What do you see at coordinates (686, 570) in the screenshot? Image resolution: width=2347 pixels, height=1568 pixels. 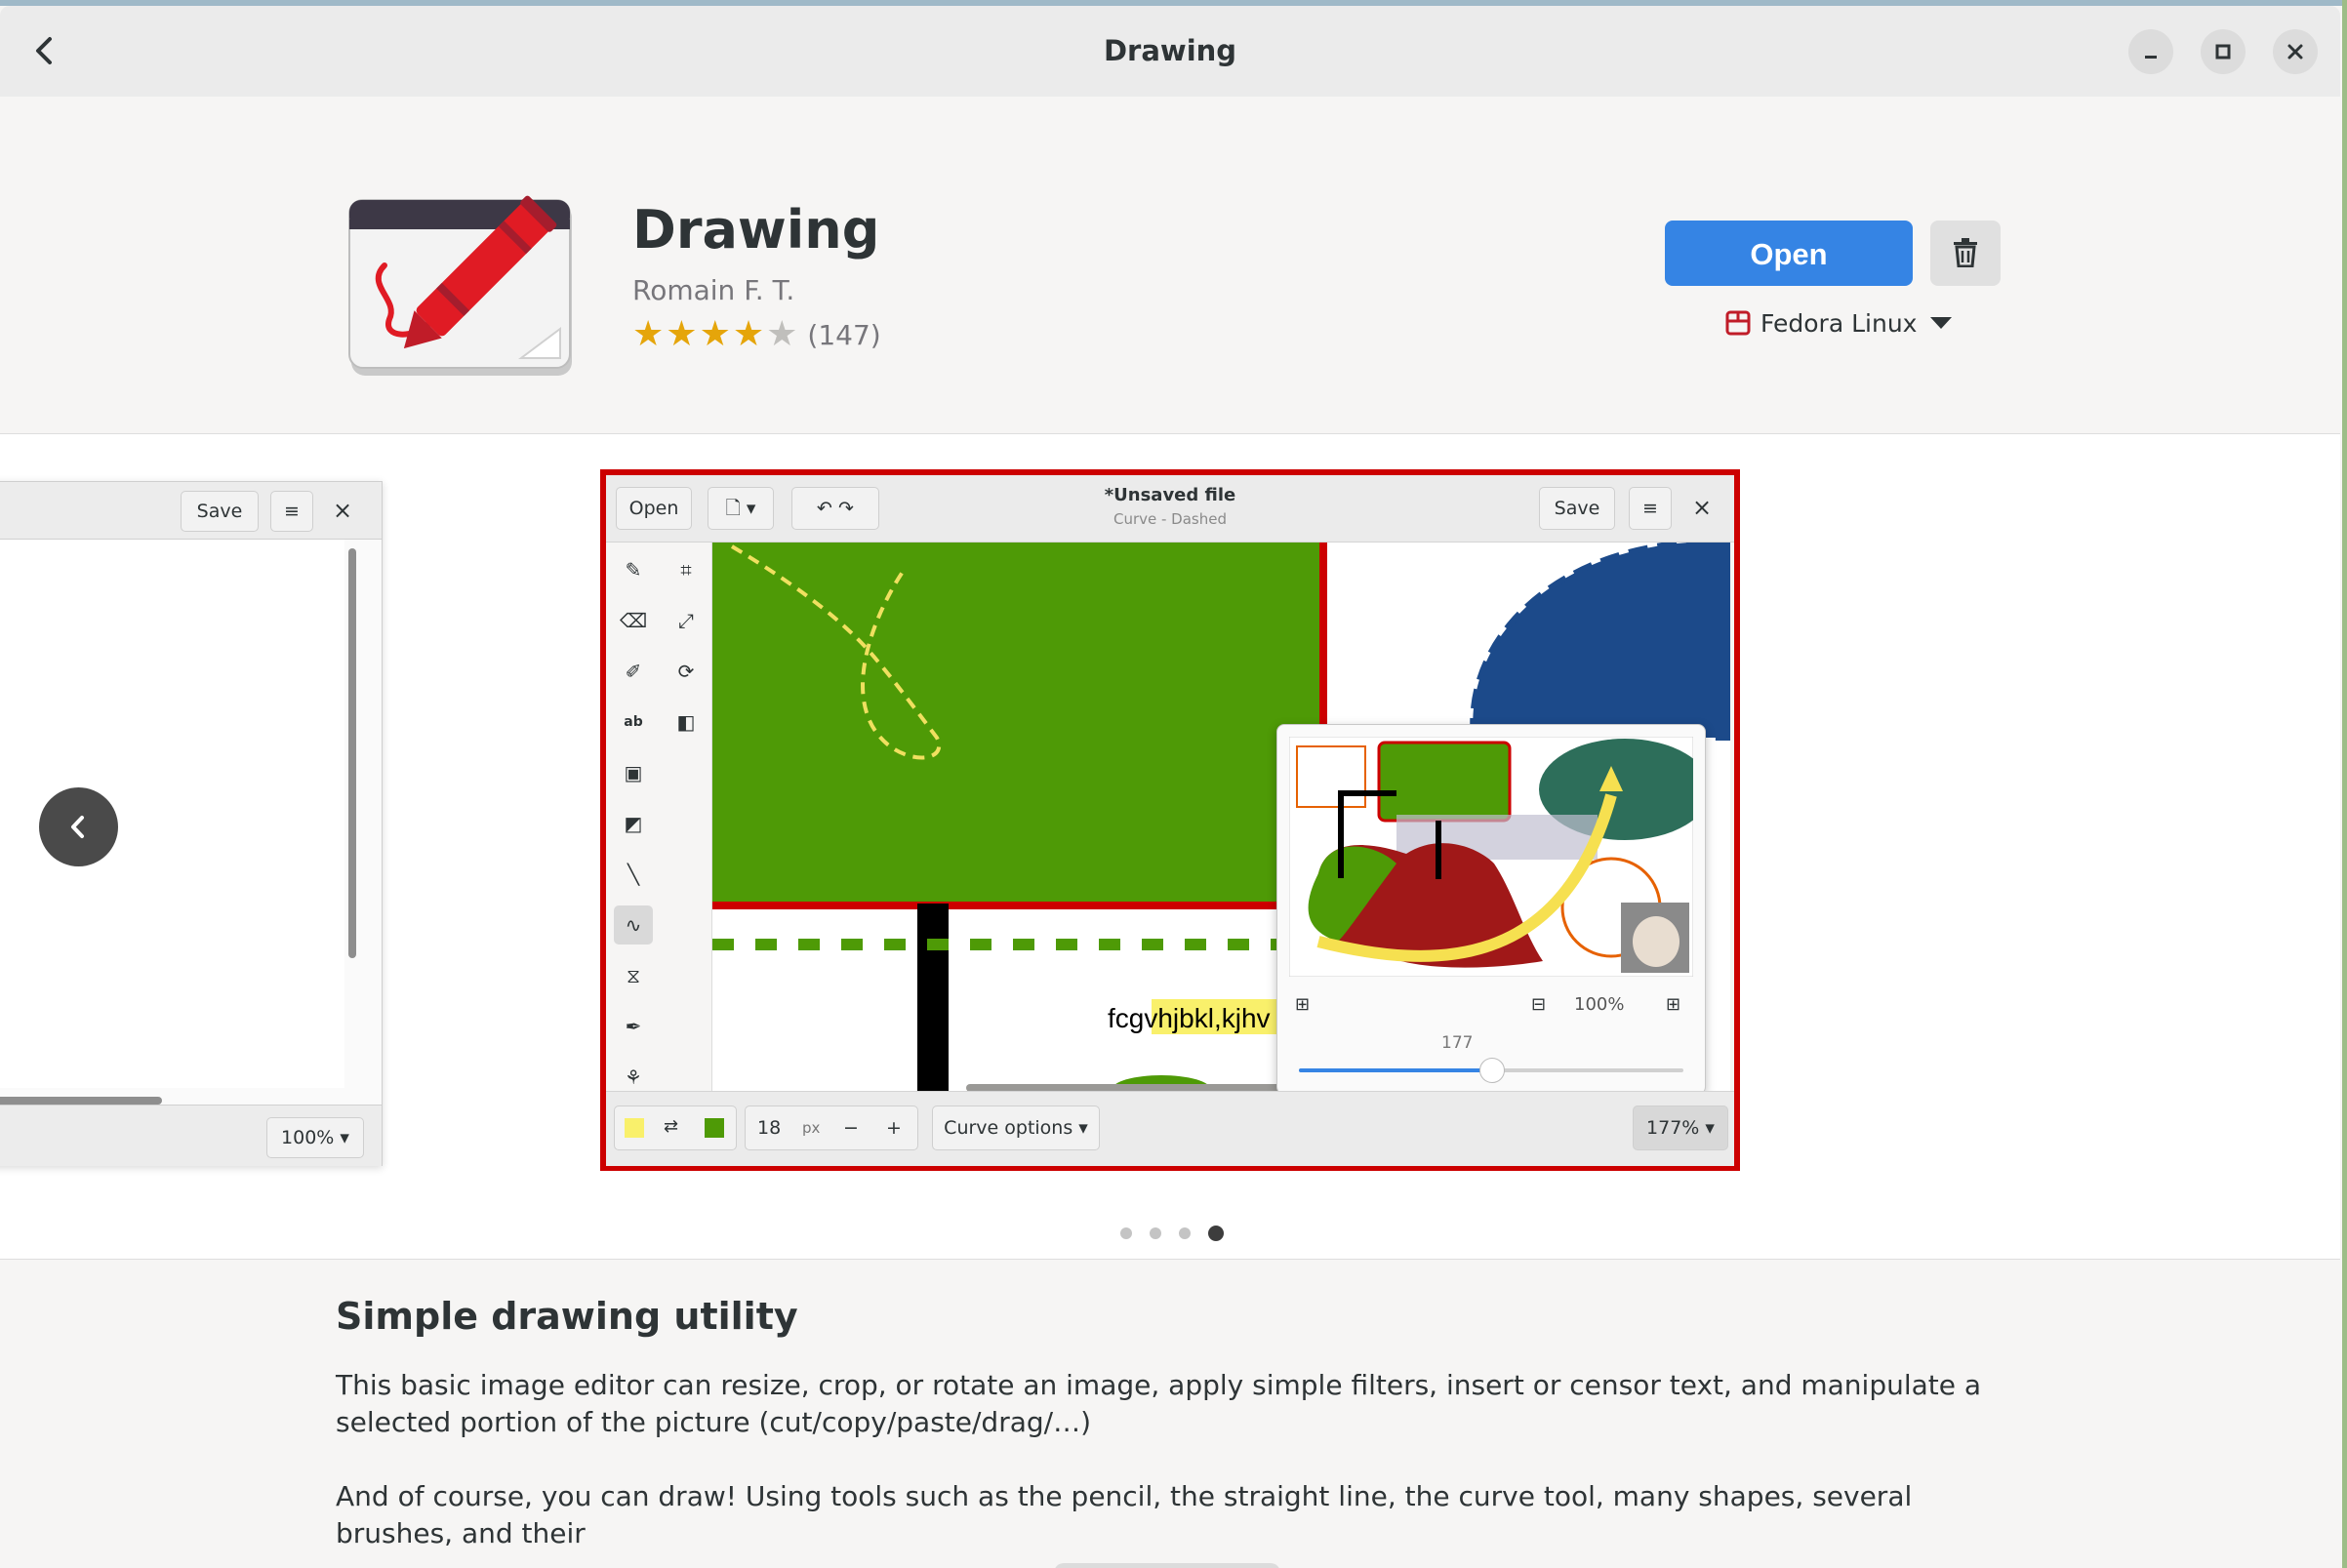 I see `crop-tool-icon: ⌗` at bounding box center [686, 570].